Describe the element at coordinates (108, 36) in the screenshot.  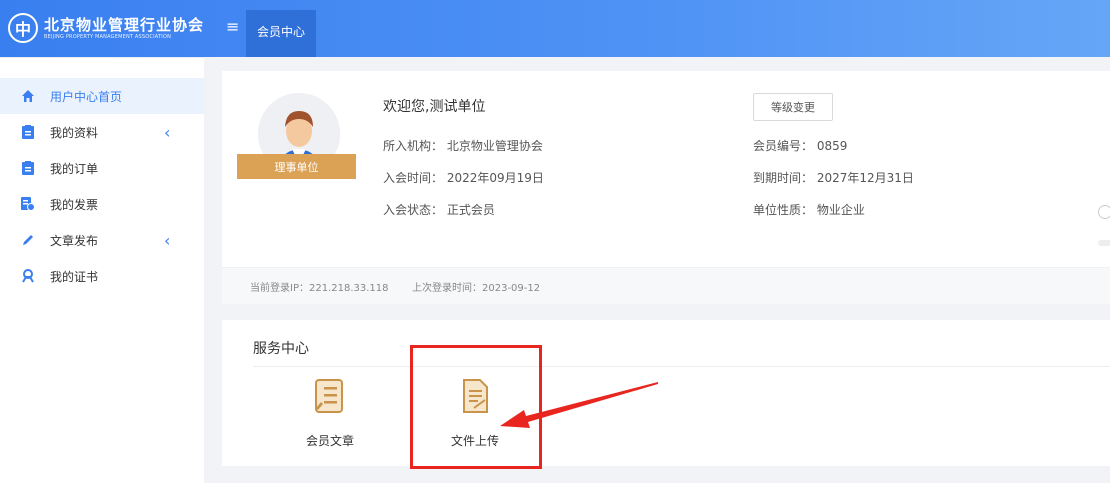
I see `logo-subtitle: BEIJING PROPERTY MANAGEMENT ASSOCIATION` at that location.